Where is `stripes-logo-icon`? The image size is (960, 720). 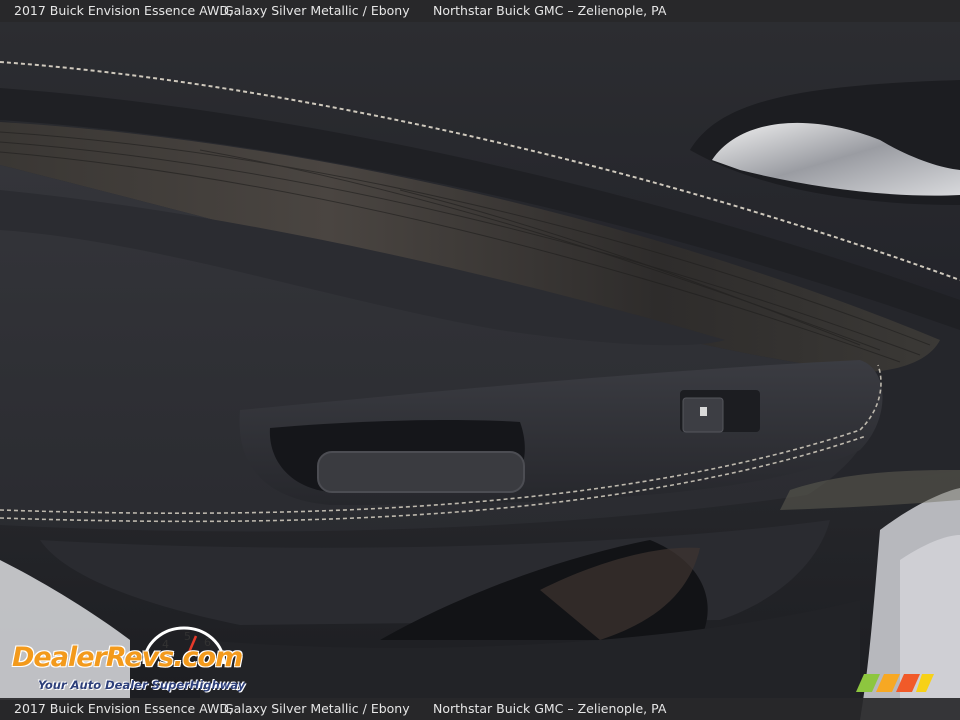 stripes-logo-icon is located at coordinates (895, 683).